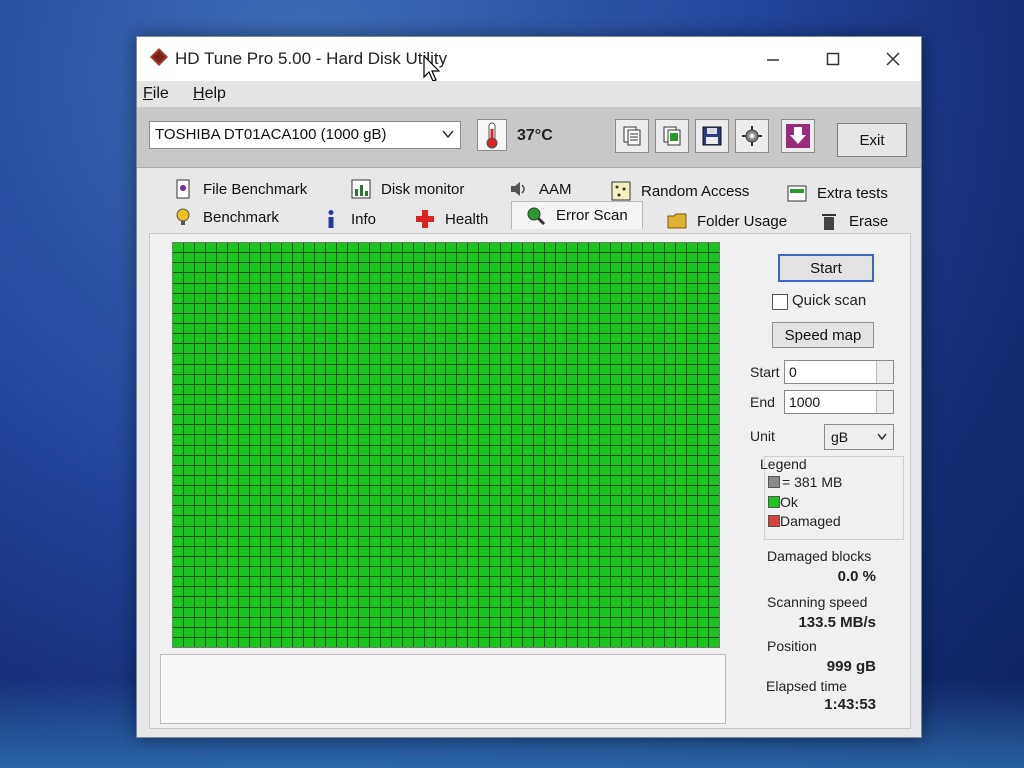 The image size is (1024, 768). I want to click on tab-benchmark: Benchmark, so click(226, 217).